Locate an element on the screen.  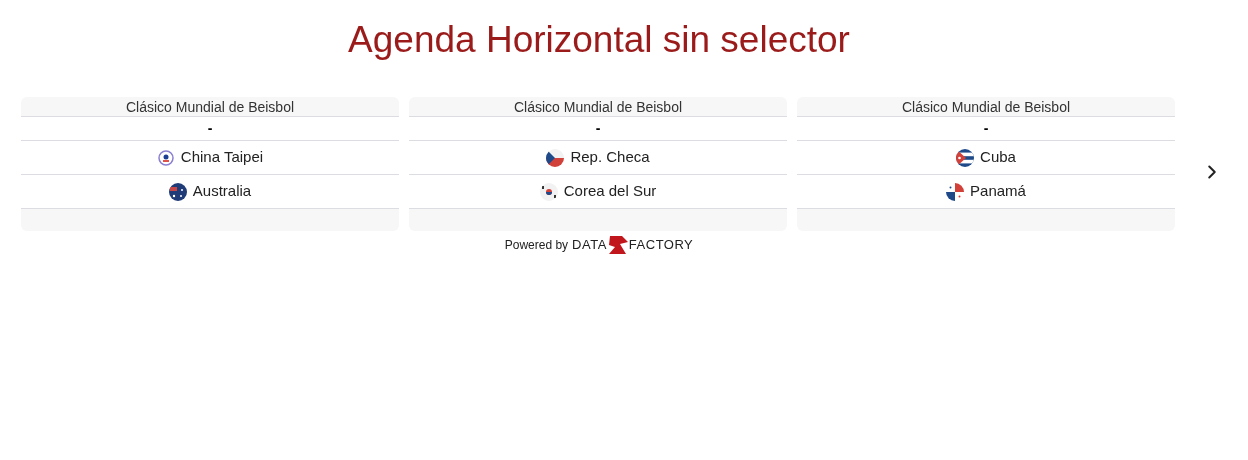
team-name: Australia is located at coordinates (222, 191).